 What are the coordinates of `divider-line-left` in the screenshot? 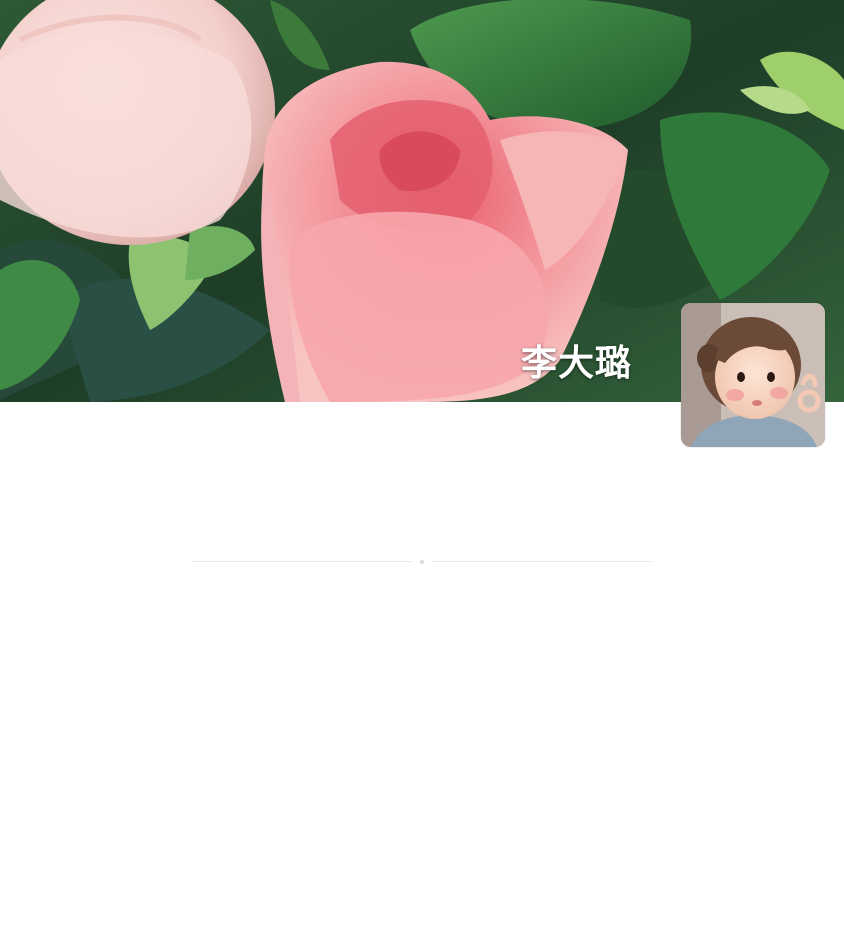 It's located at (302, 561).